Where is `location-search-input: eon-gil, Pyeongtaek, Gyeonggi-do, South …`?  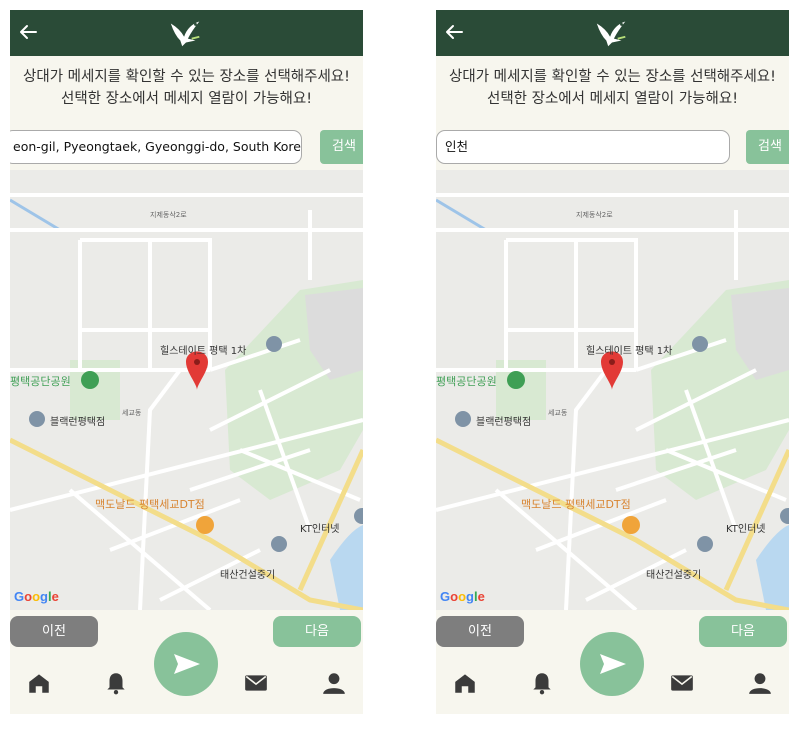 location-search-input: eon-gil, Pyeongtaek, Gyeonggi-do, South … is located at coordinates (156, 147).